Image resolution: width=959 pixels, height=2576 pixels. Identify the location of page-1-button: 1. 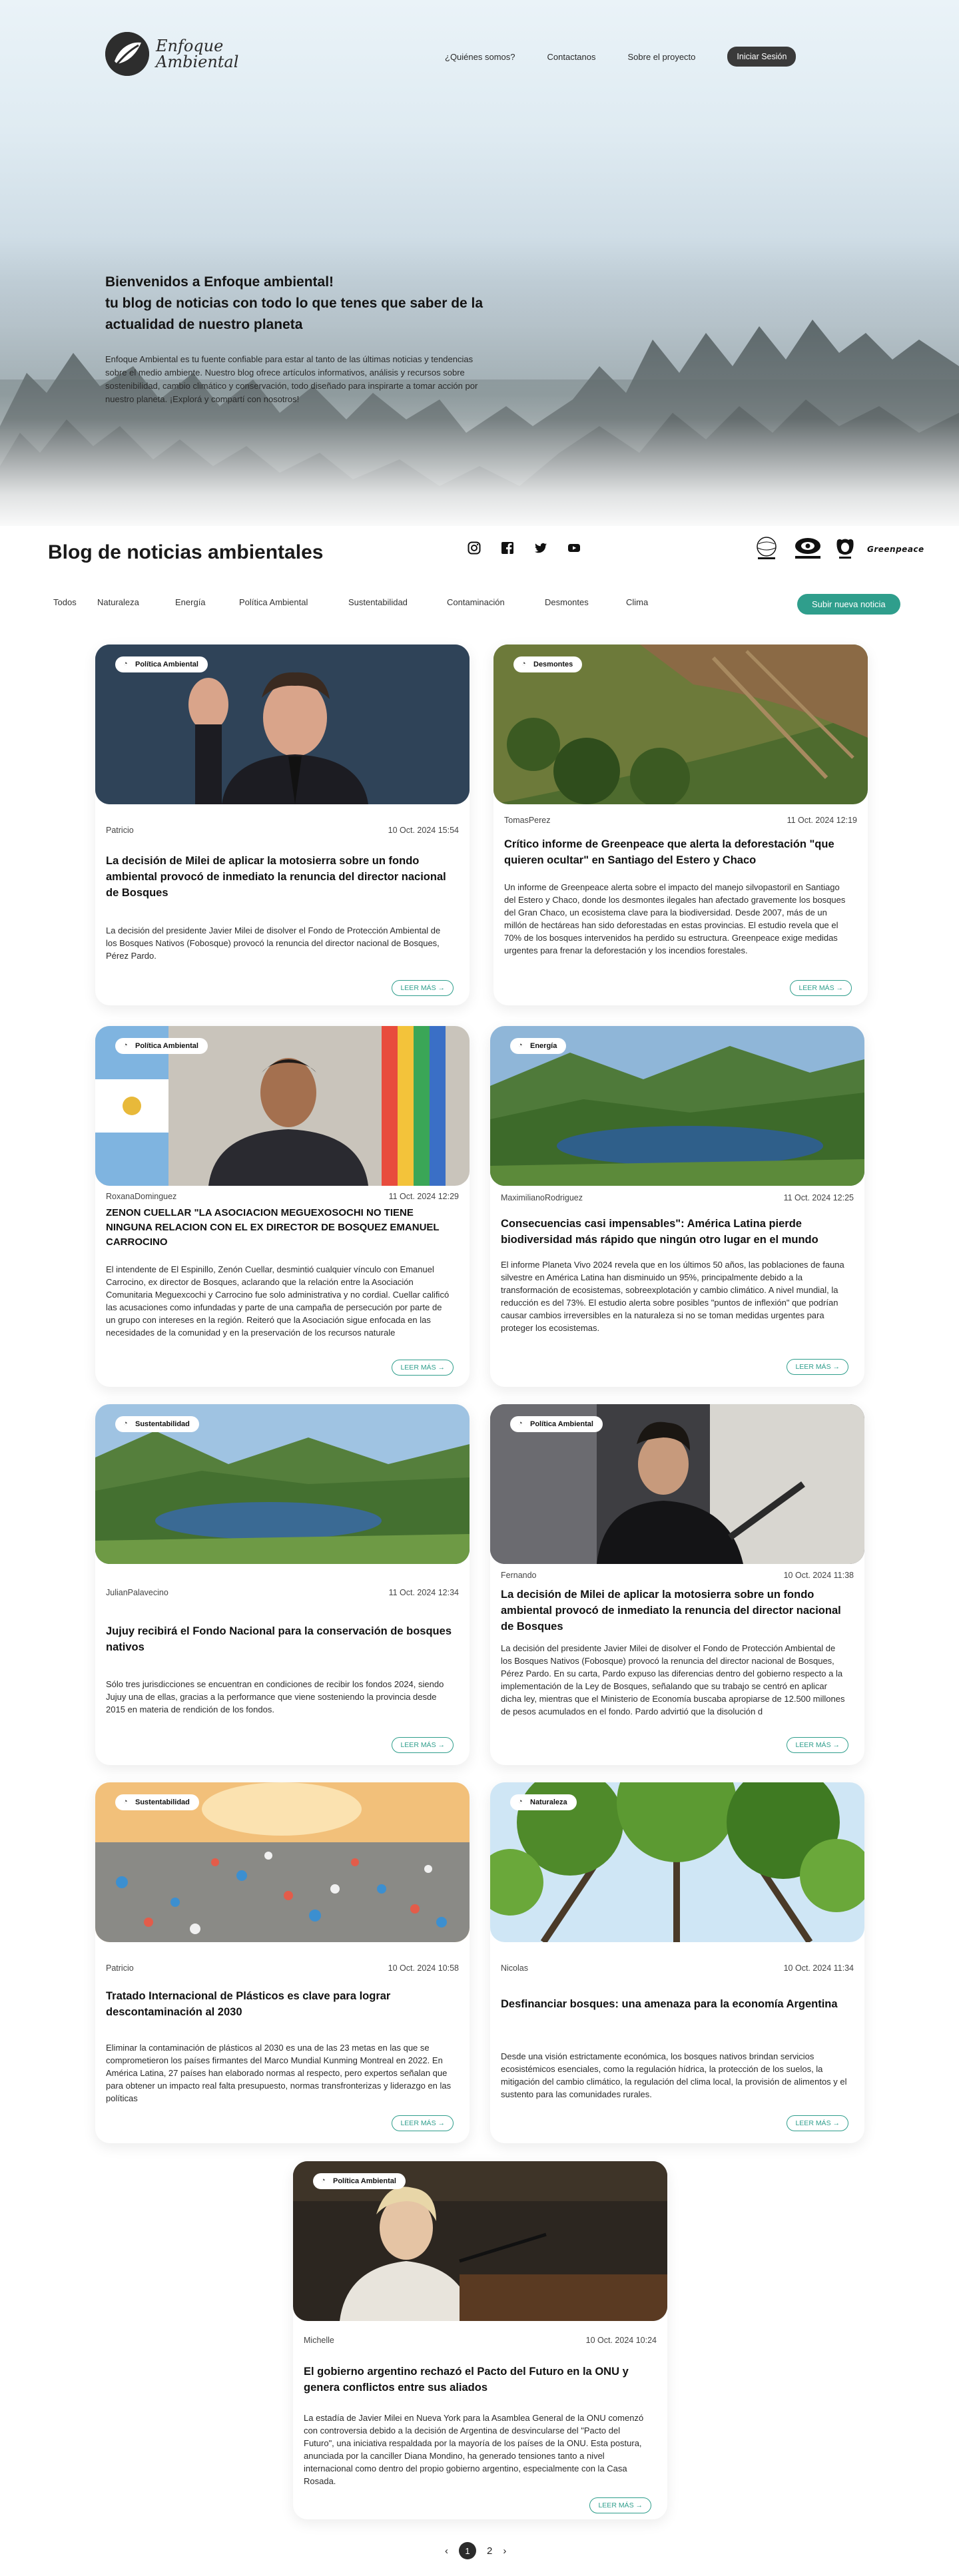
(467, 2551).